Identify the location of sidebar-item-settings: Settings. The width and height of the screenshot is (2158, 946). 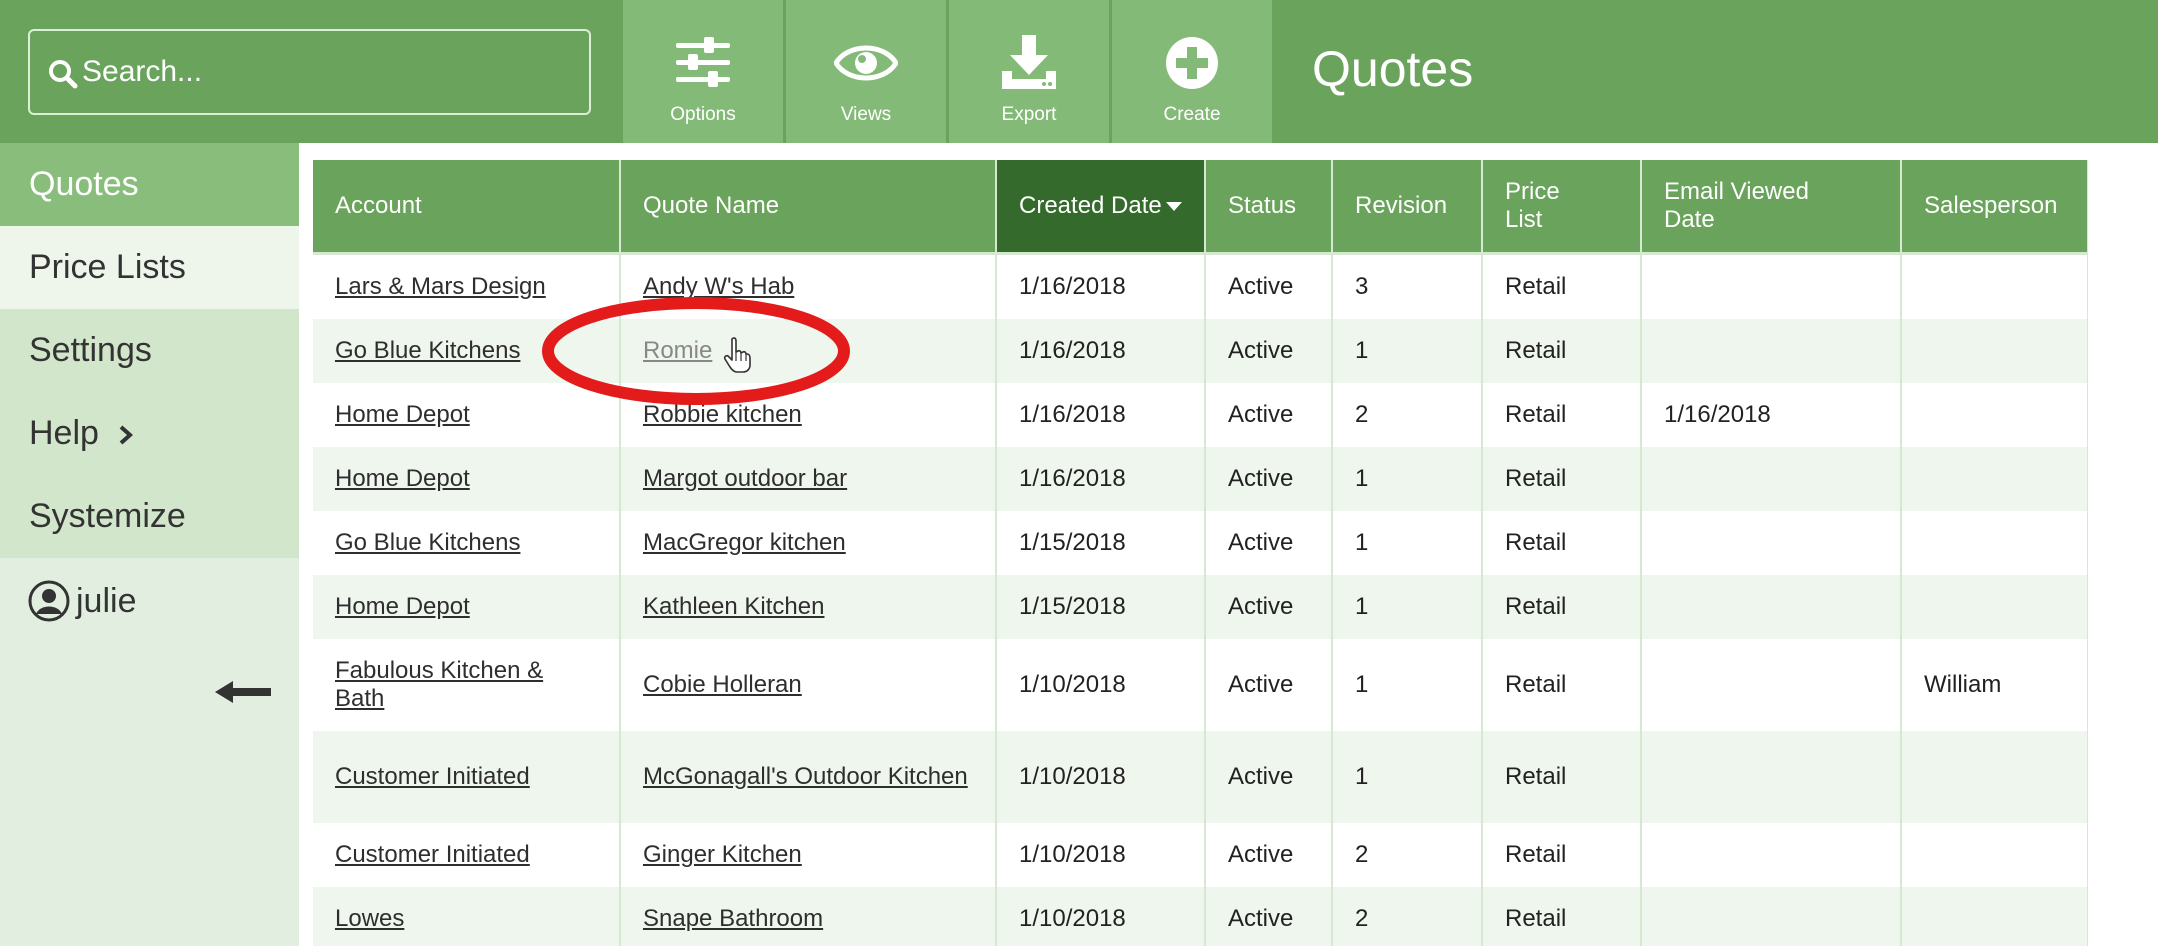
(149, 350).